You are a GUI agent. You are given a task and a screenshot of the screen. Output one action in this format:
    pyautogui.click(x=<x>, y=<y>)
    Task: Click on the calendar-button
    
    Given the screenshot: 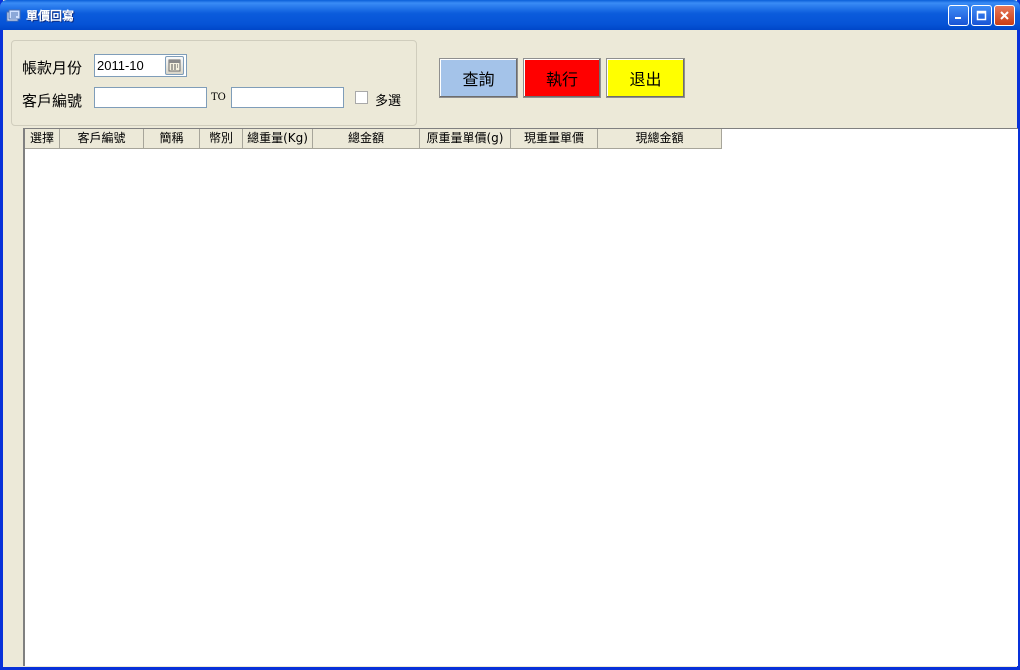 What is the action you would take?
    pyautogui.click(x=174, y=65)
    